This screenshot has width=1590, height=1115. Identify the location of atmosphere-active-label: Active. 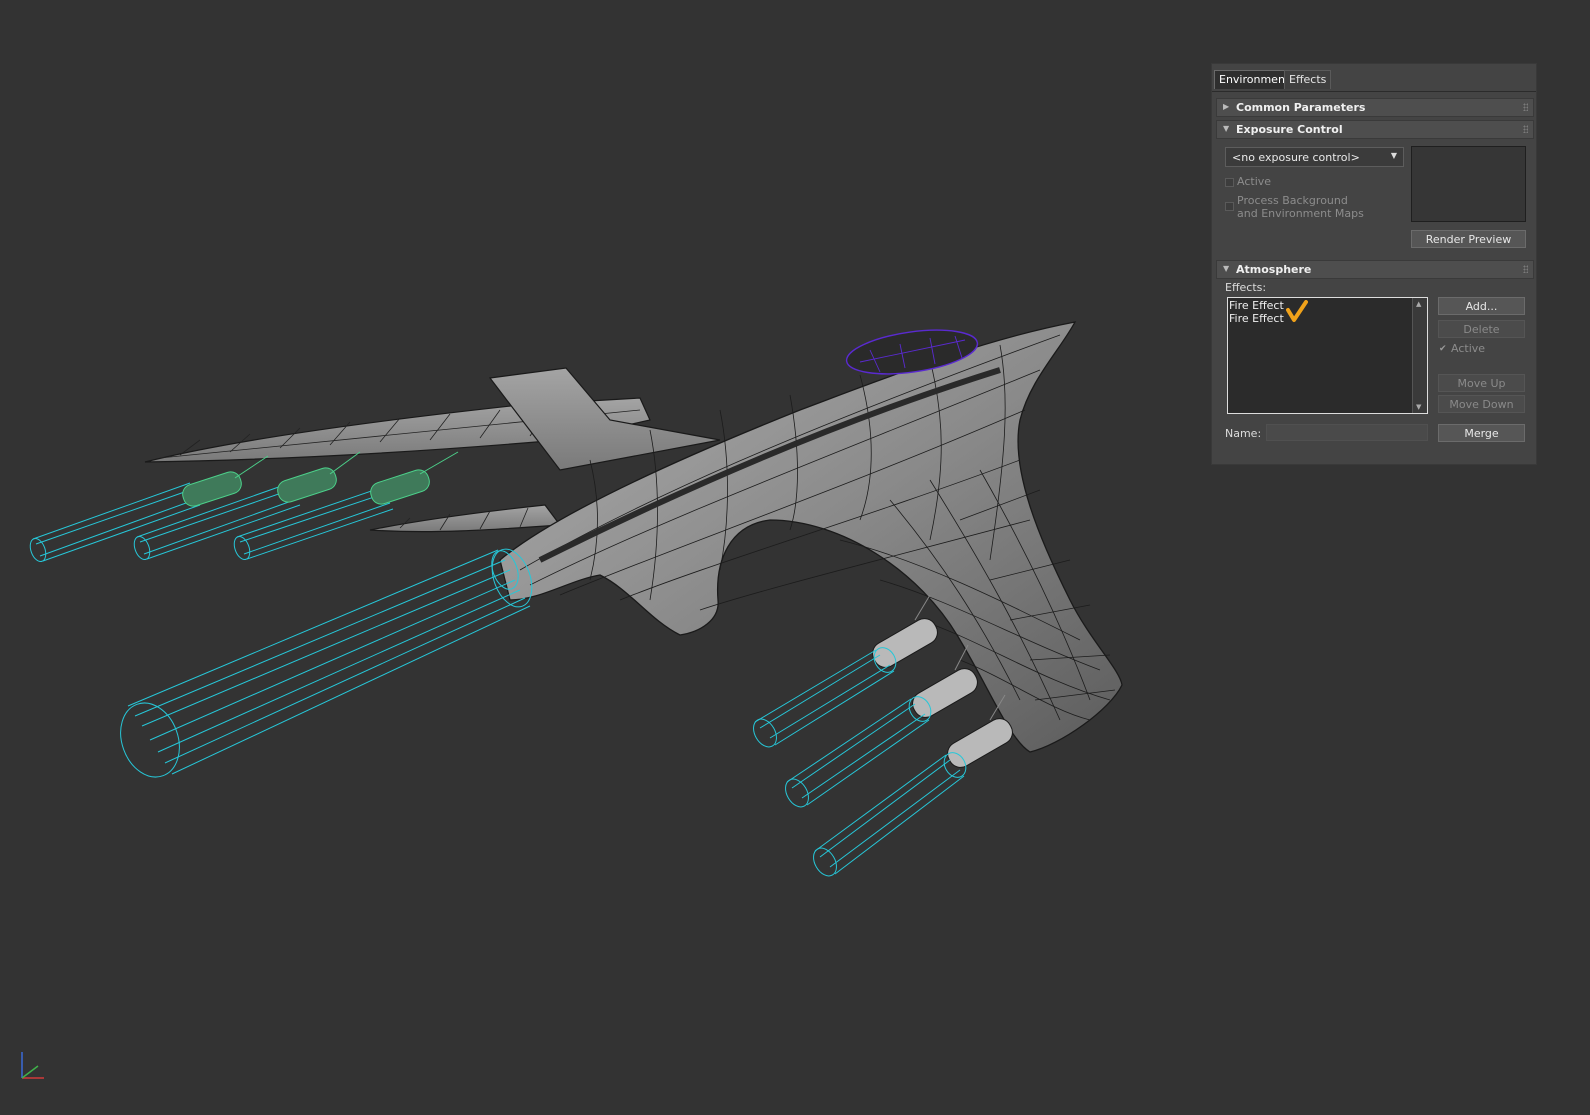
(1468, 348).